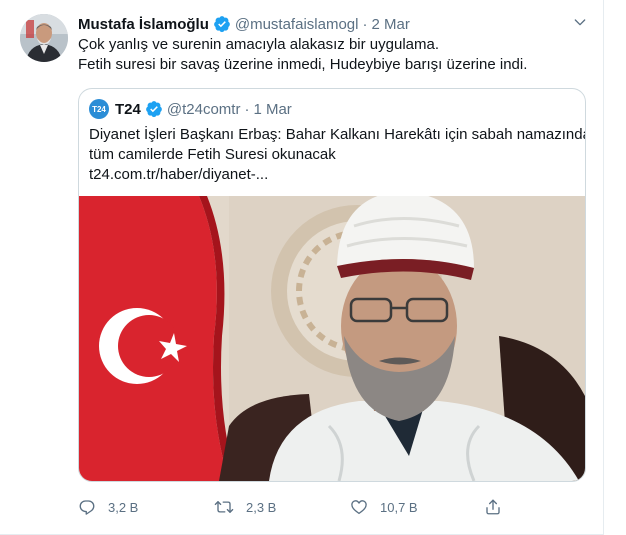 The image size is (626, 535). I want to click on avatar-photo, so click(44, 38).